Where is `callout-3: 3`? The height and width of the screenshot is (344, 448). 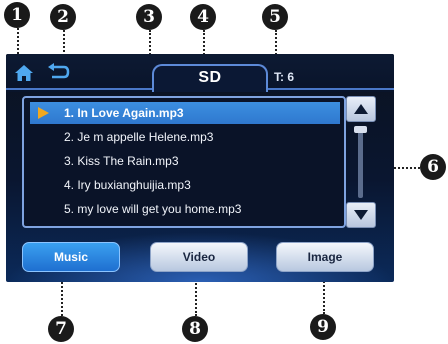
callout-3: 3 is located at coordinates (149, 17).